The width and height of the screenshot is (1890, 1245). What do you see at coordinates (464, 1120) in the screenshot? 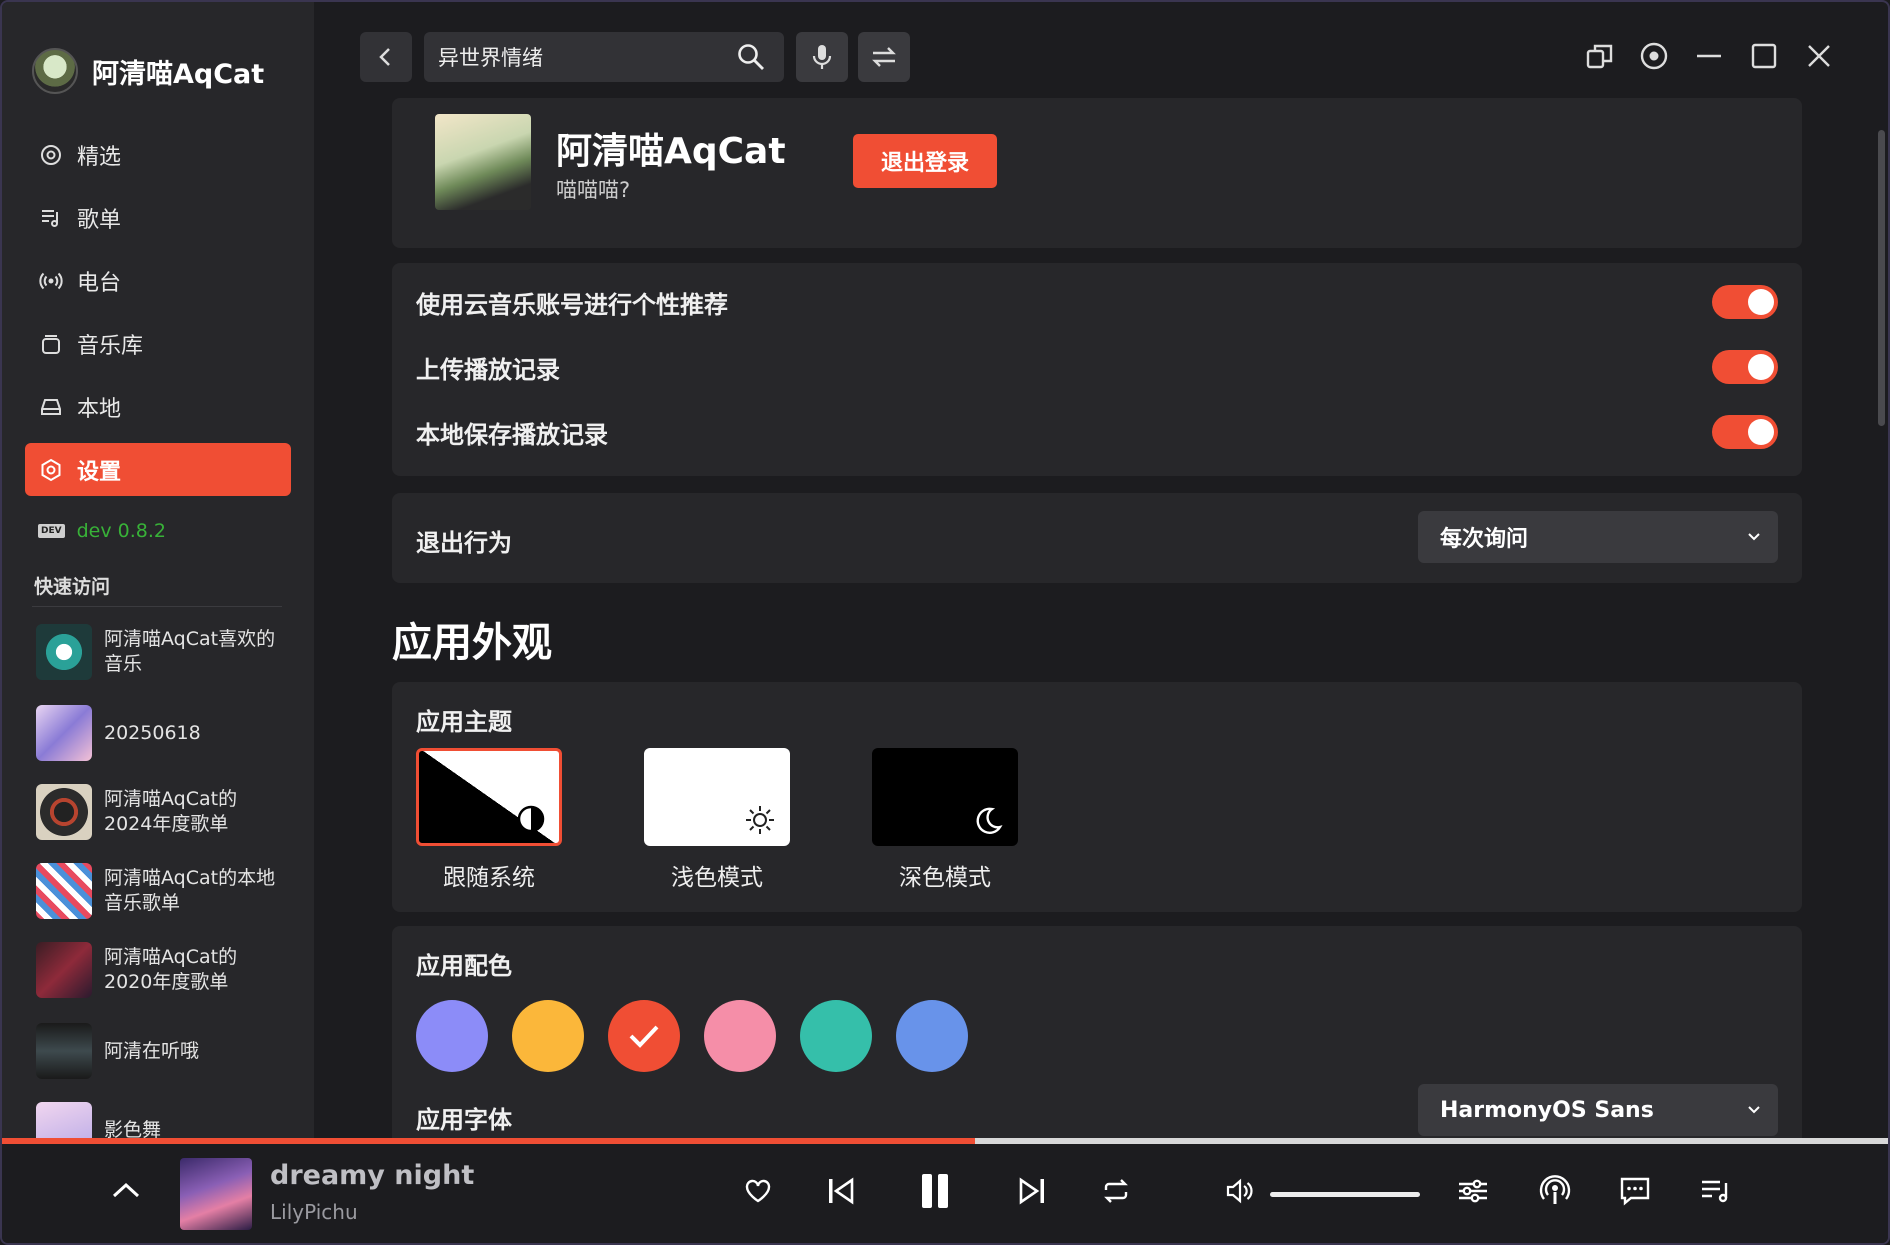
I see `font-title: 应用字体` at bounding box center [464, 1120].